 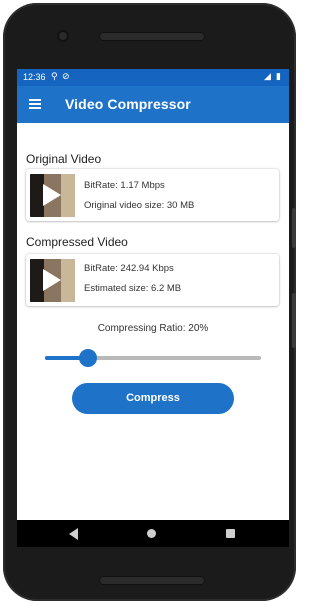 I want to click on no-disturb-icon: ⊘, so click(x=66, y=76).